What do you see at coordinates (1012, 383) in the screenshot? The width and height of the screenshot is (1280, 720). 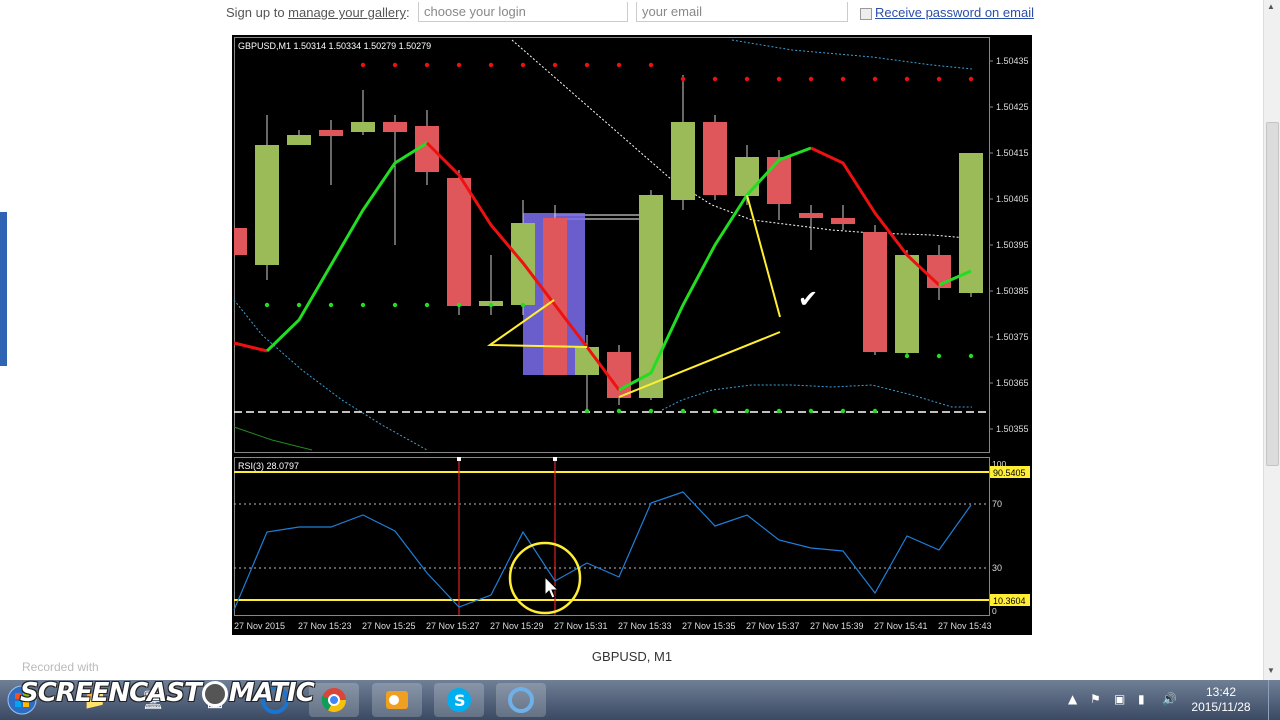 I see `price-label: 1.50365` at bounding box center [1012, 383].